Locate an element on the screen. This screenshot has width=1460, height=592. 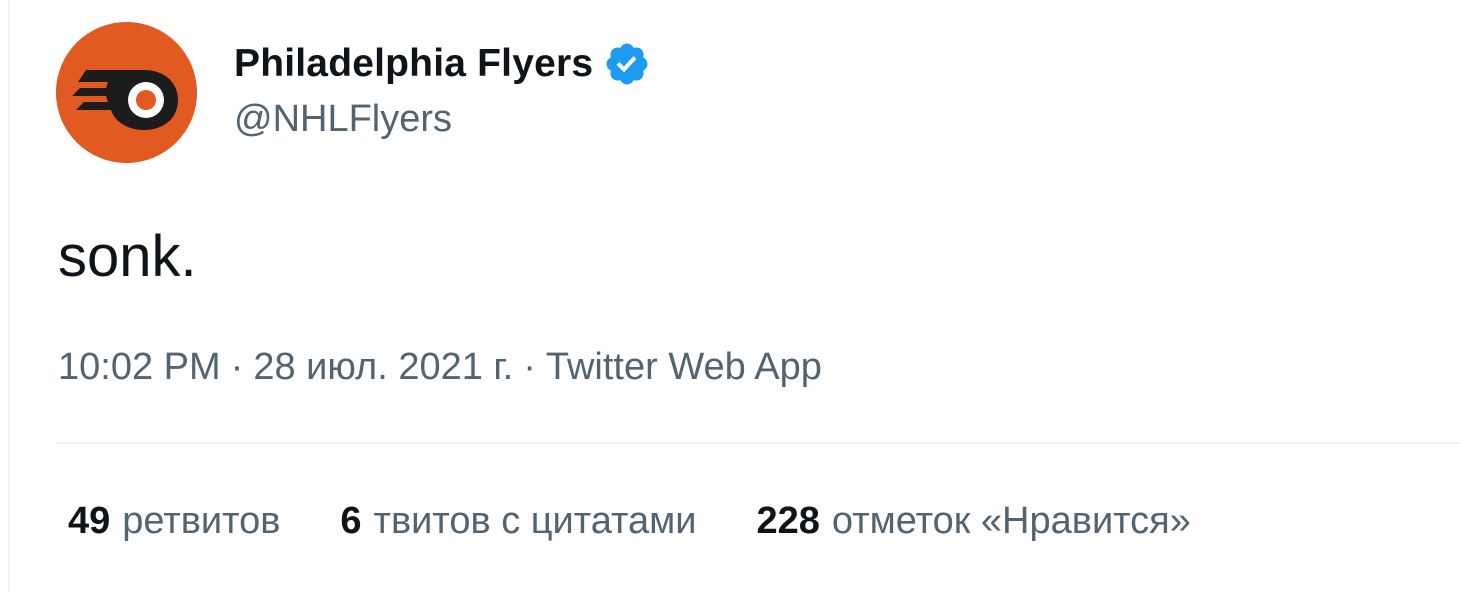
tweet-date: 28 июл. 2021 г. is located at coordinates (383, 367).